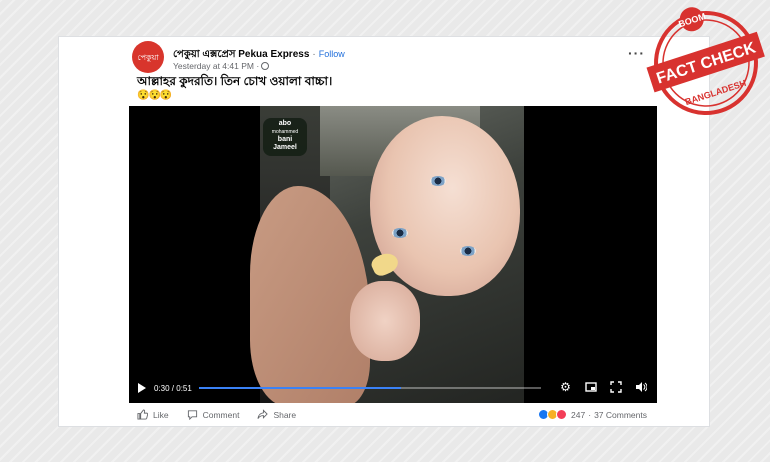 The height and width of the screenshot is (462, 770). I want to click on video-progress-bar, so click(370, 388).